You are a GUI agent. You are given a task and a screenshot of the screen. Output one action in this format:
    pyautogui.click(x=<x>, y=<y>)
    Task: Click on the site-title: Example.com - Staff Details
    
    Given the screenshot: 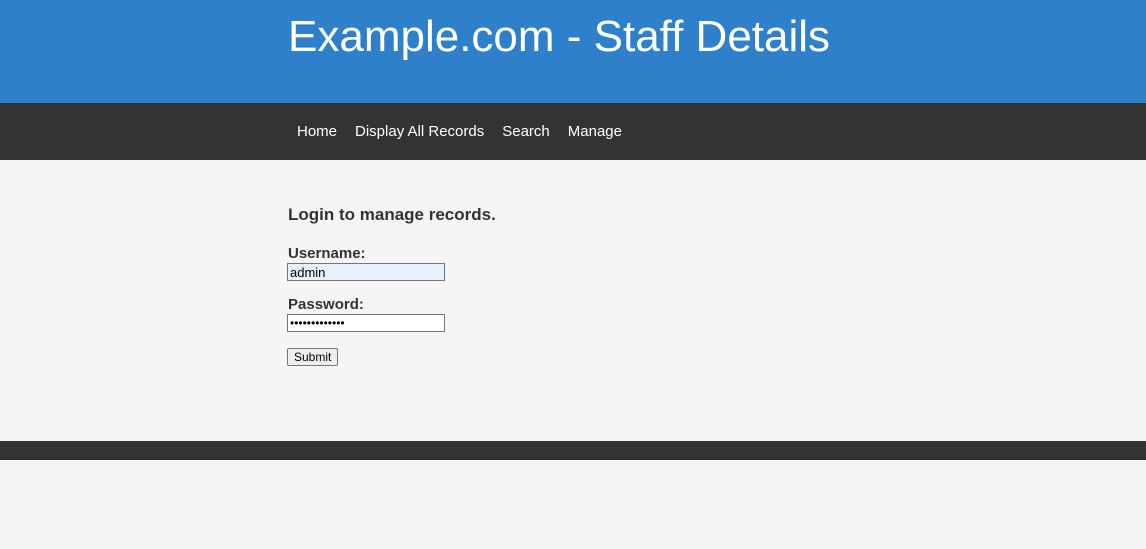 What is the action you would take?
    pyautogui.click(x=559, y=36)
    